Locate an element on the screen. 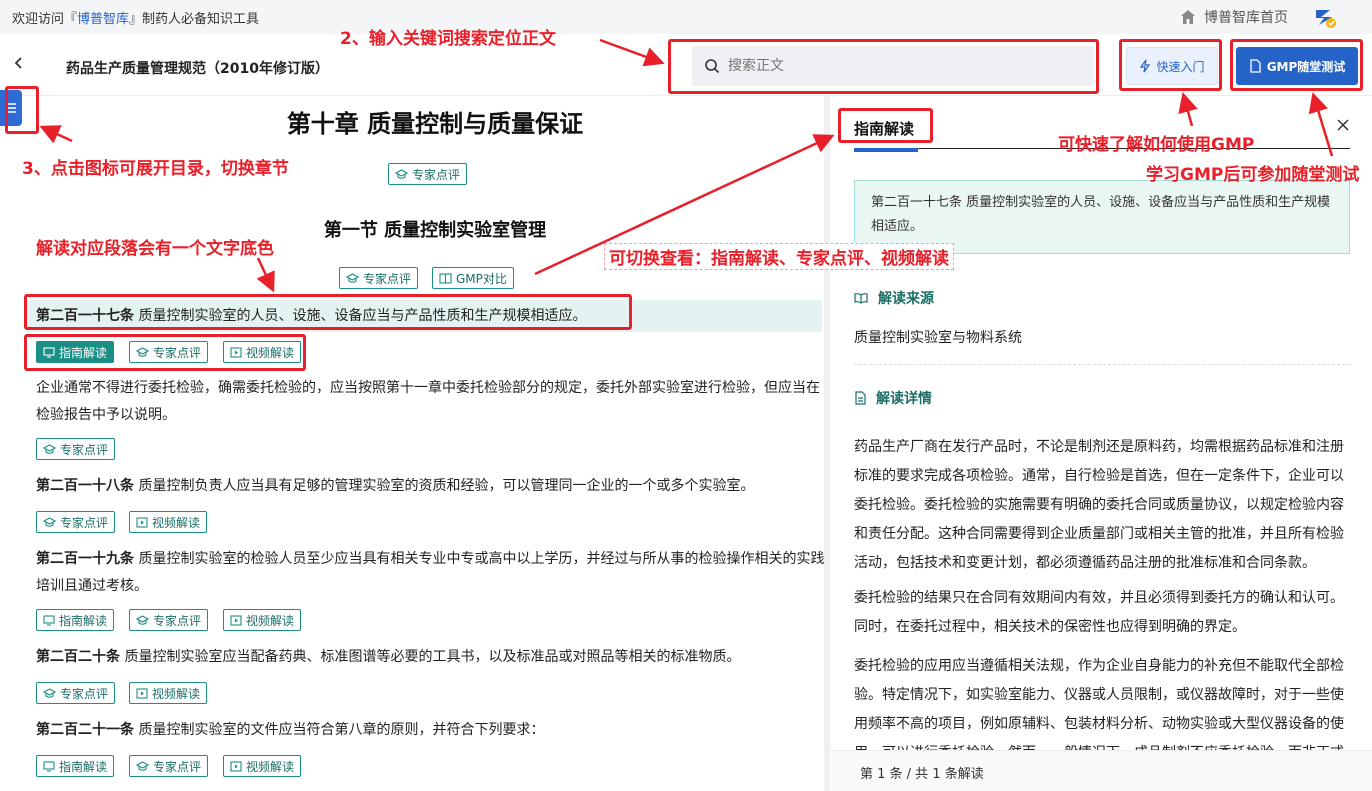 The height and width of the screenshot is (791, 1372). brand-logo-icon is located at coordinates (1326, 19).